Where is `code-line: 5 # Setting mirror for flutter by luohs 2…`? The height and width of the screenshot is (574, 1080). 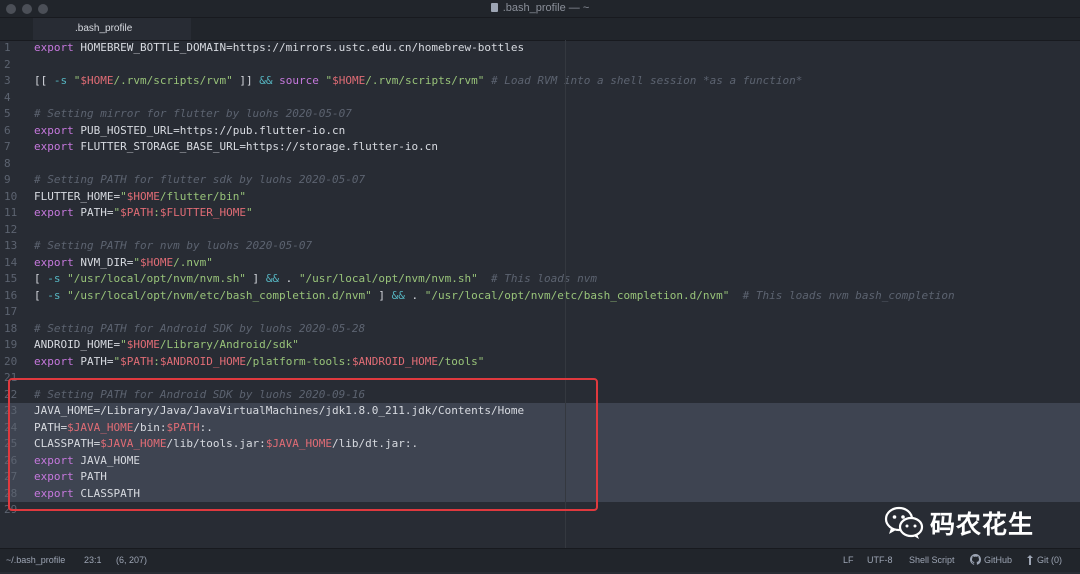 code-line: 5 # Setting mirror for flutter by luohs 2… is located at coordinates (540, 114).